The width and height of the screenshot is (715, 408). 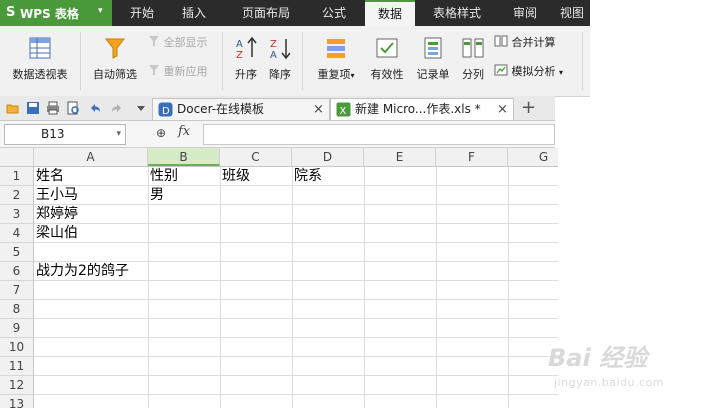 What do you see at coordinates (184, 131) in the screenshot?
I see `insert-function-button: fx` at bounding box center [184, 131].